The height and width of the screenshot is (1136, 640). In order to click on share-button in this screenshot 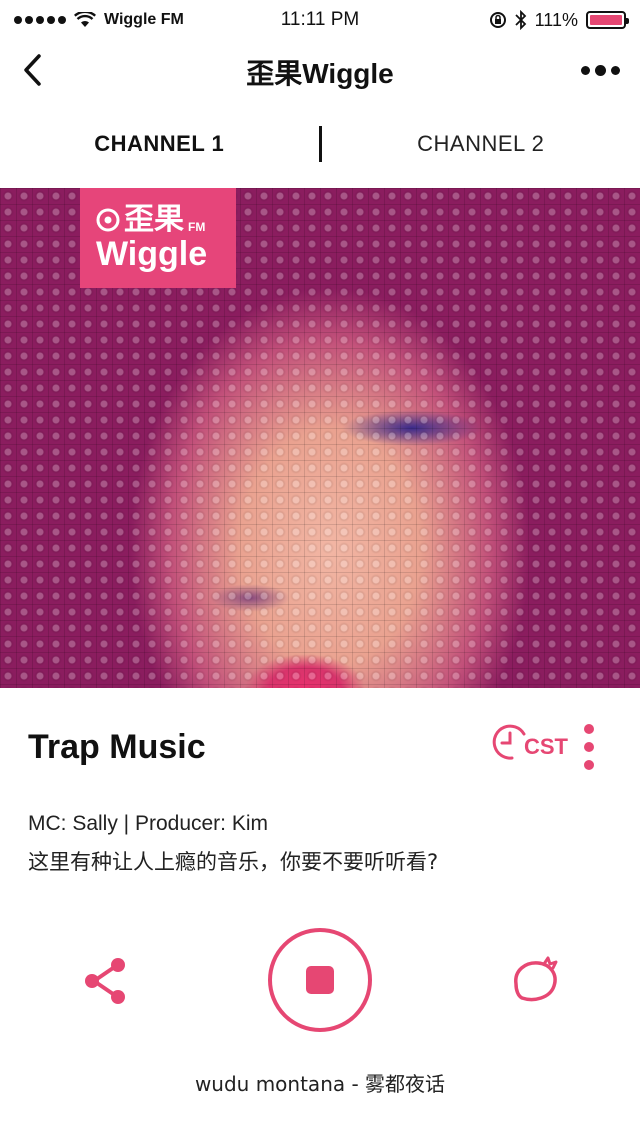, I will do `click(105, 981)`.